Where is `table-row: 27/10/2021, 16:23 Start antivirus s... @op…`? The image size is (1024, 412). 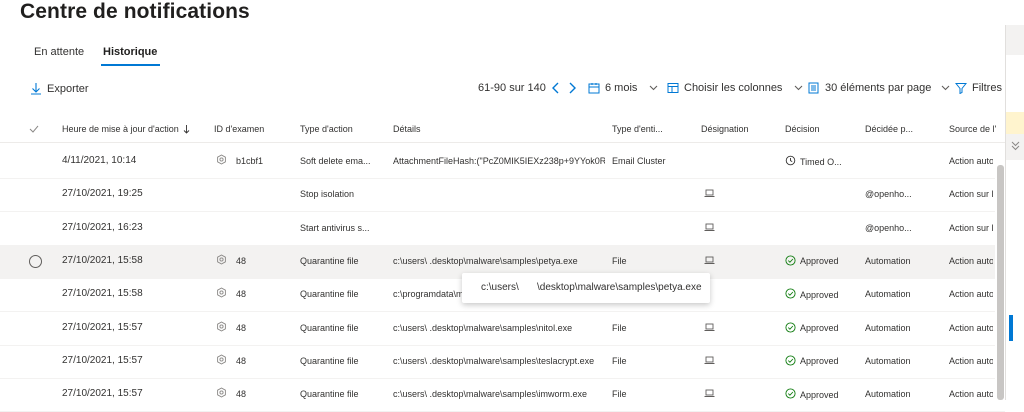
table-row: 27/10/2021, 16:23 Start antivirus s... @op… is located at coordinates (502, 229).